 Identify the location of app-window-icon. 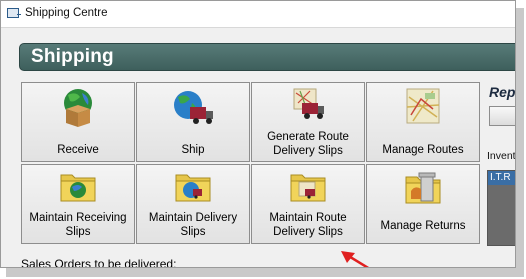
(14, 13).